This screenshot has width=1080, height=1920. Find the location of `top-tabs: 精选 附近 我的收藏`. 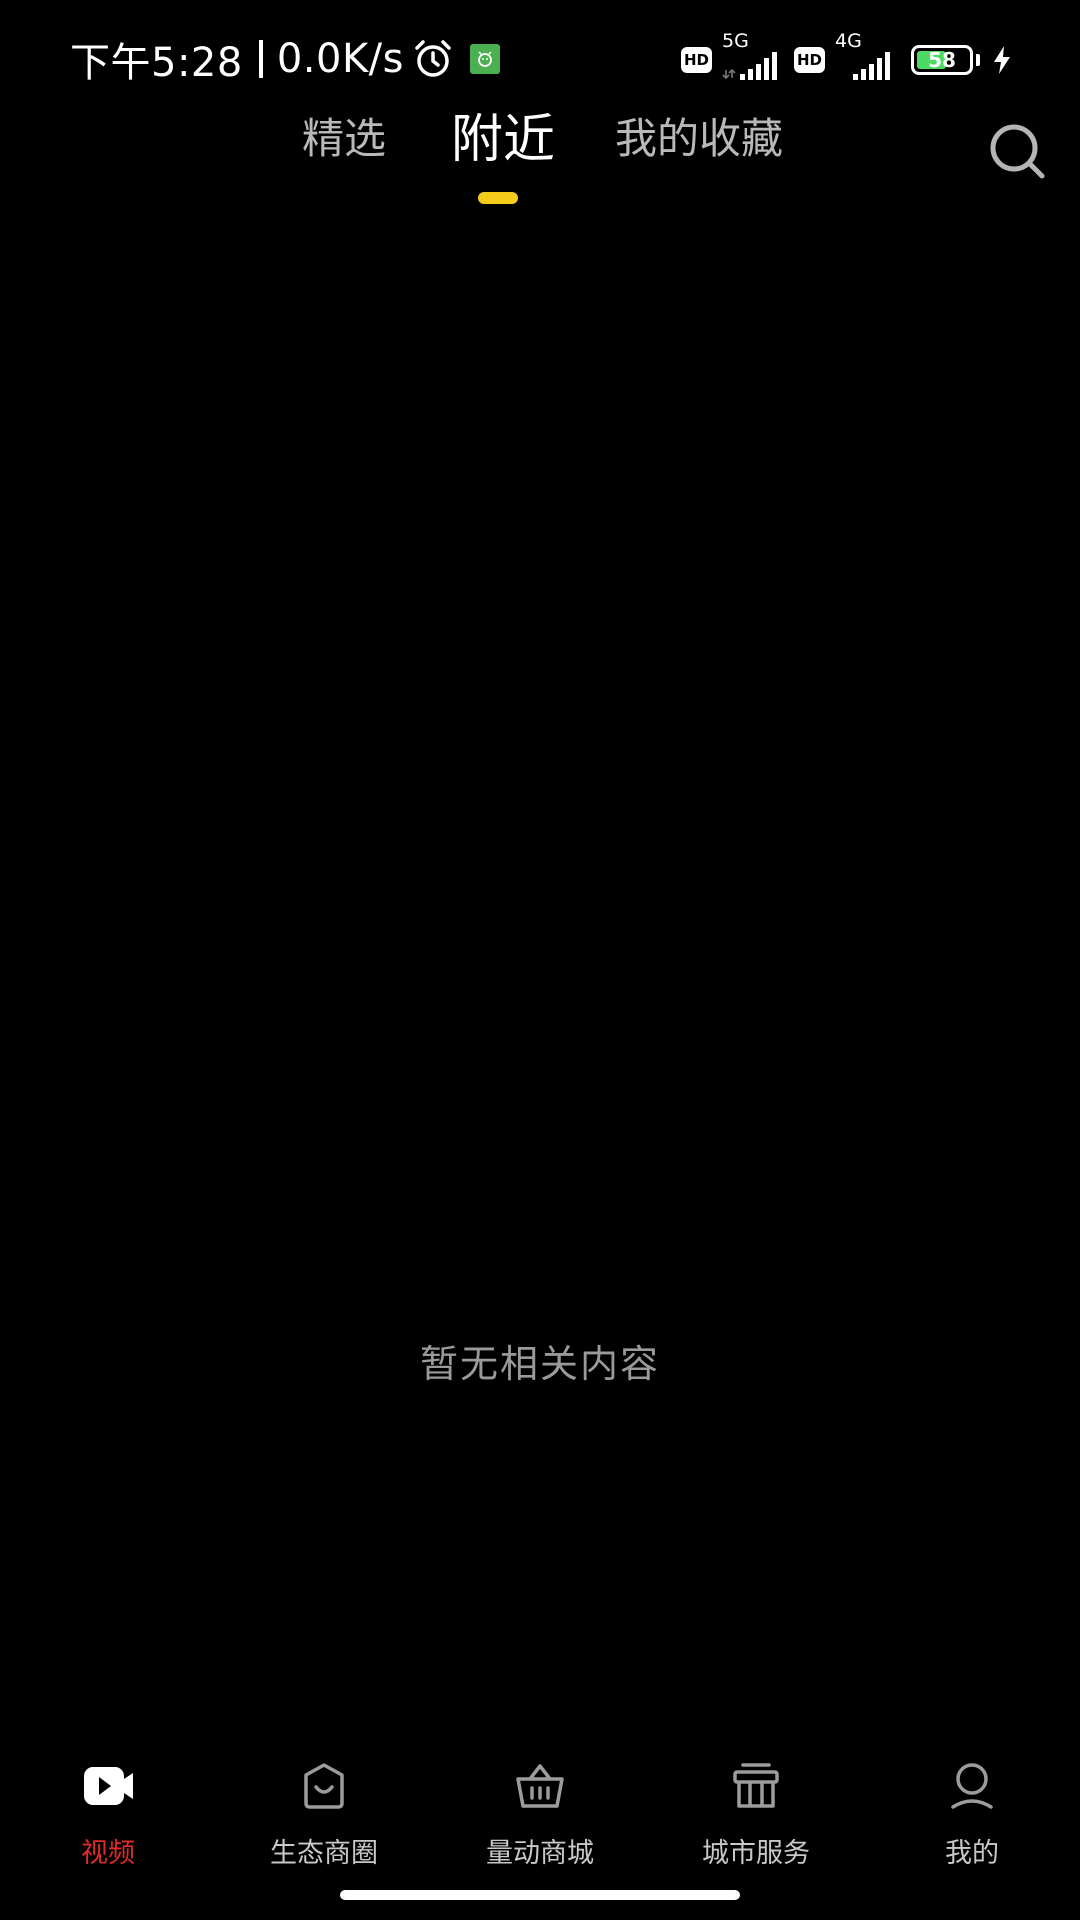

top-tabs: 精选 附近 我的收藏 is located at coordinates (540, 160).